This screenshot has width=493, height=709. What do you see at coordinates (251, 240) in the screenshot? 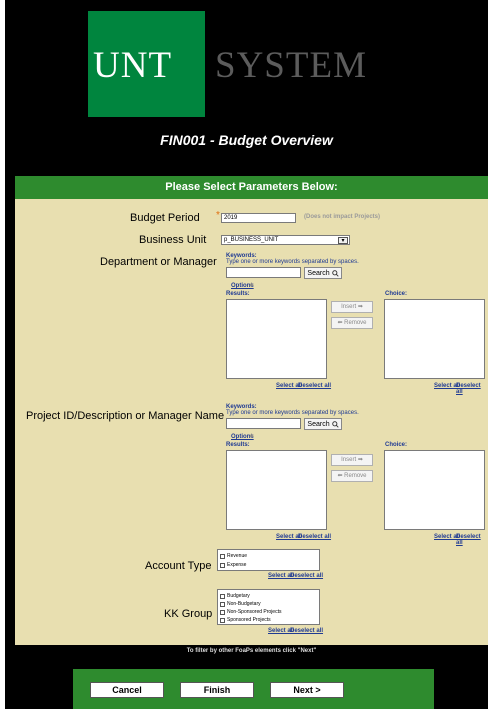
I see `business-unit-value: p_BUSINESS_UNIT` at bounding box center [251, 240].